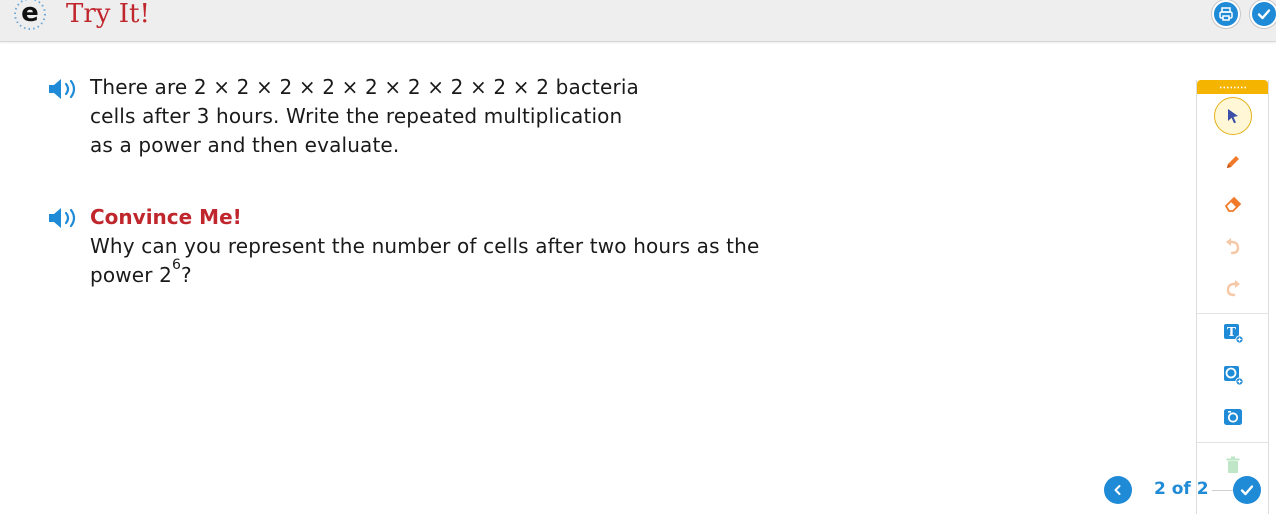 The height and width of the screenshot is (514, 1276). Describe the element at coordinates (176, 265) in the screenshot. I see `power-exponent: 6` at that location.